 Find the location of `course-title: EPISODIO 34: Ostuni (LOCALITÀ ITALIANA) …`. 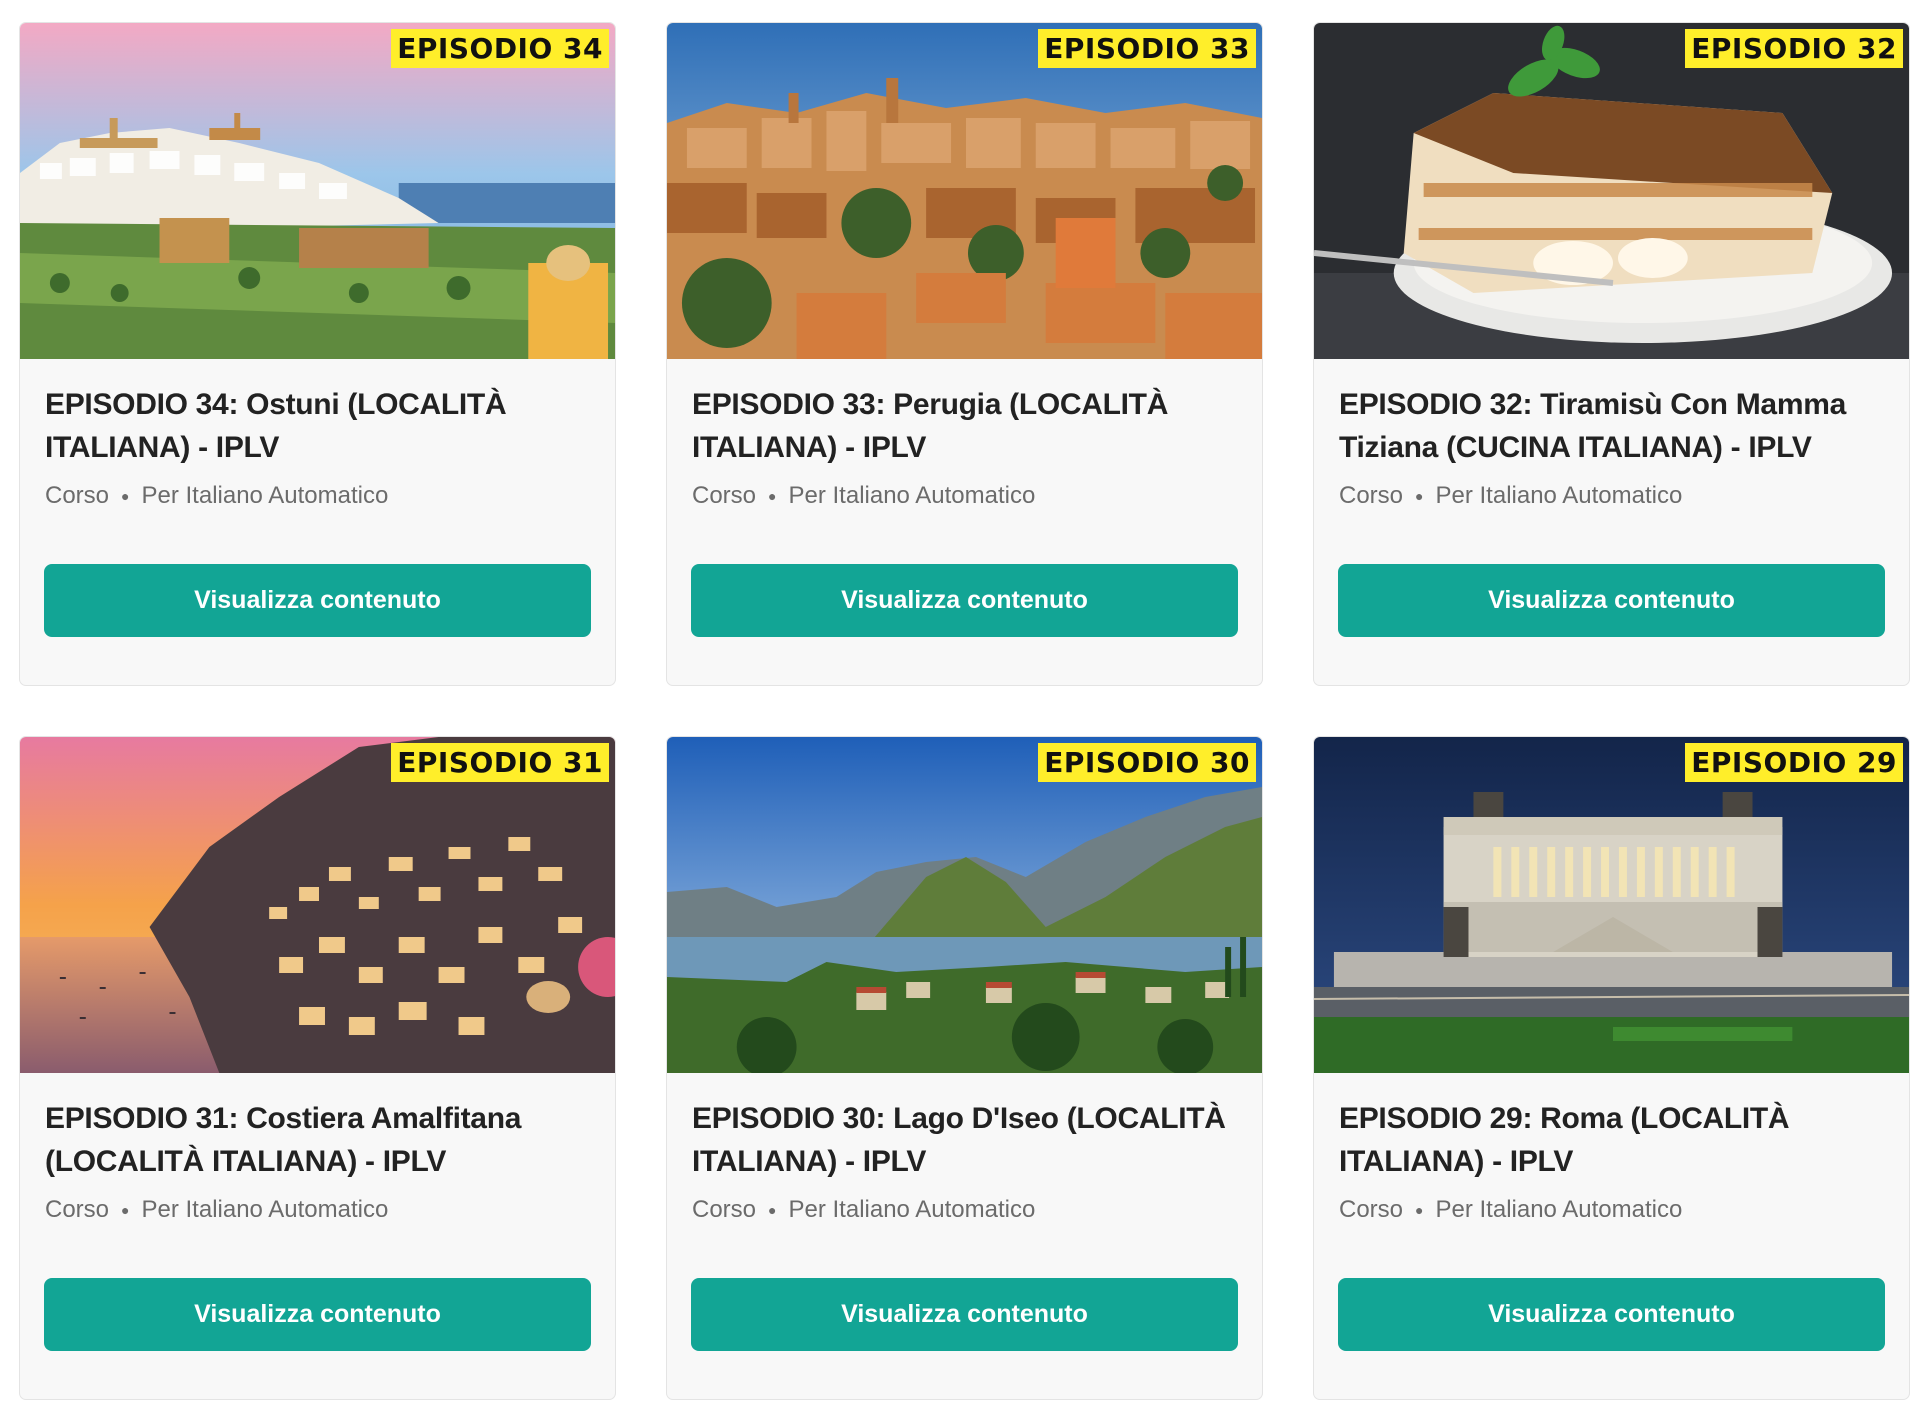

course-title: EPISODIO 34: Ostuni (LOCALITÀ ITALIANA) … is located at coordinates (317, 426).